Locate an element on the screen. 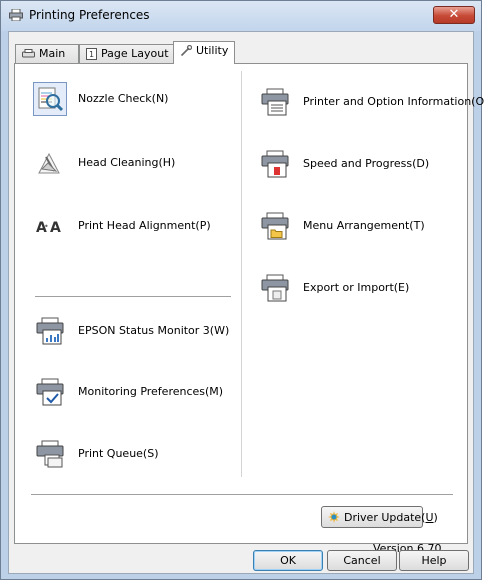 This screenshot has width=484, height=582. update-icon is located at coordinates (334, 517).